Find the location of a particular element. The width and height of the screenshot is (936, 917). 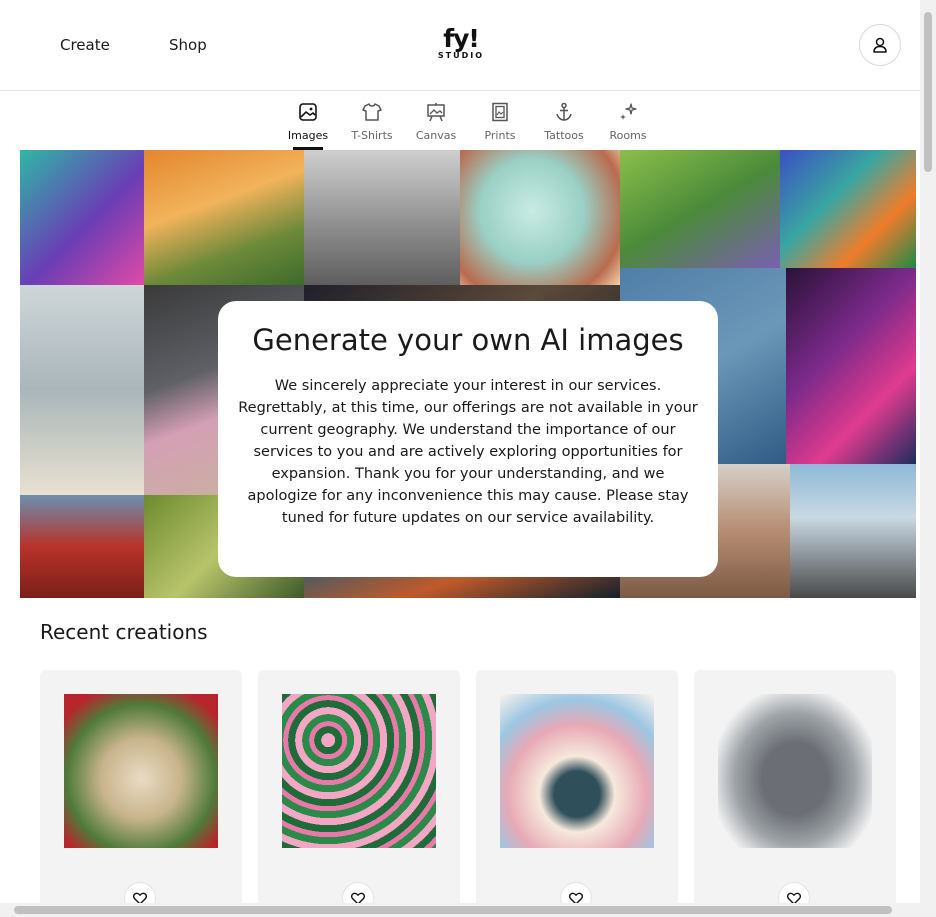

tab-canvas: Canvas is located at coordinates (436, 120).